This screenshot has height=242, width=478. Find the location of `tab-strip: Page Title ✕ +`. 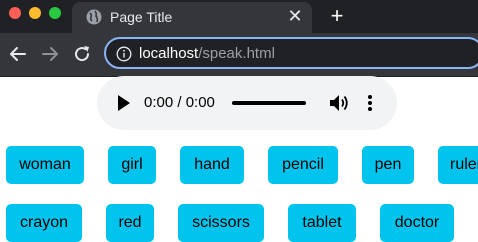

tab-strip: Page Title ✕ + is located at coordinates (239, 16).